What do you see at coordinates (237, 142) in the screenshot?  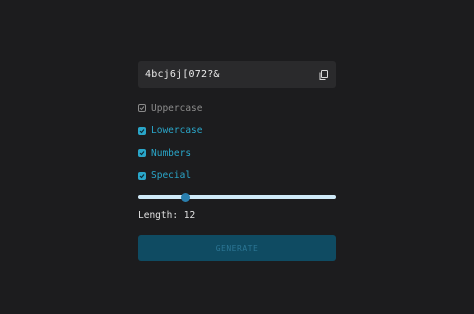 I see `options-list: Uppercase Lowercase Numbers Special` at bounding box center [237, 142].